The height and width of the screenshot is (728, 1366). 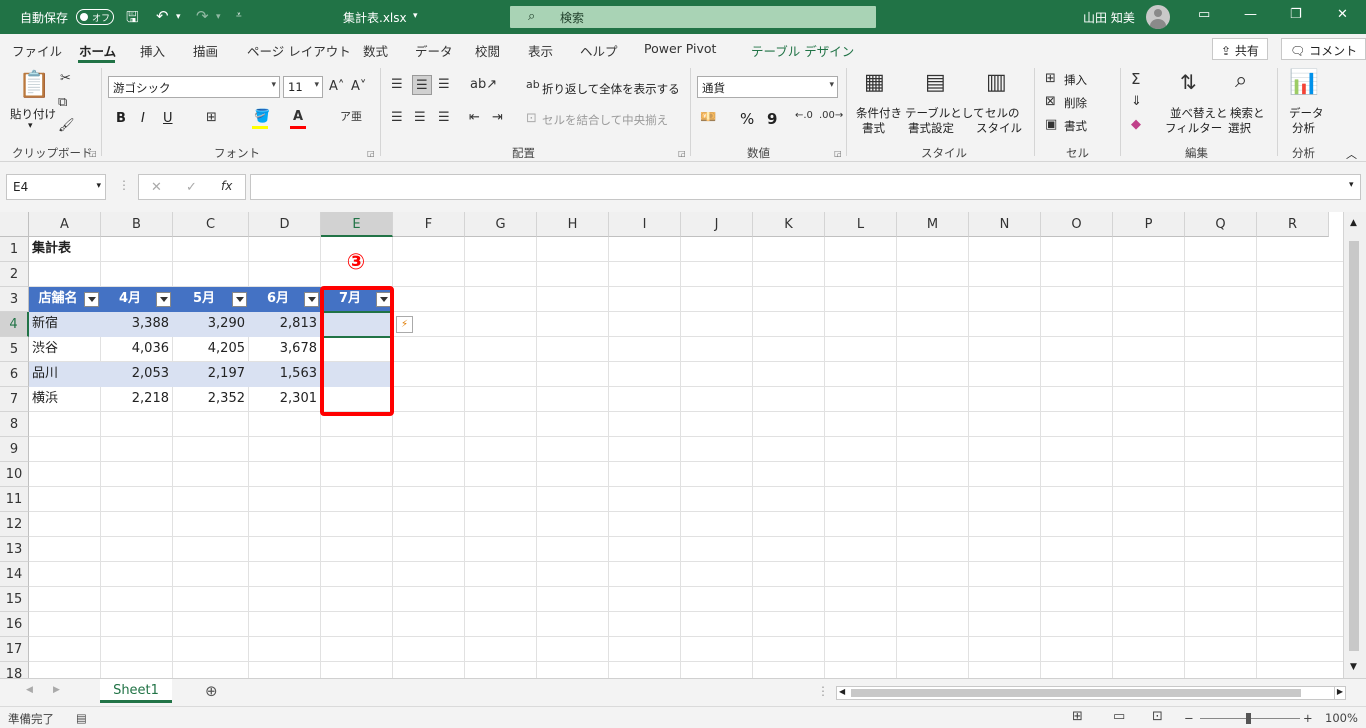 What do you see at coordinates (66, 125) in the screenshot?
I see `format-painter-icon: 🖌` at bounding box center [66, 125].